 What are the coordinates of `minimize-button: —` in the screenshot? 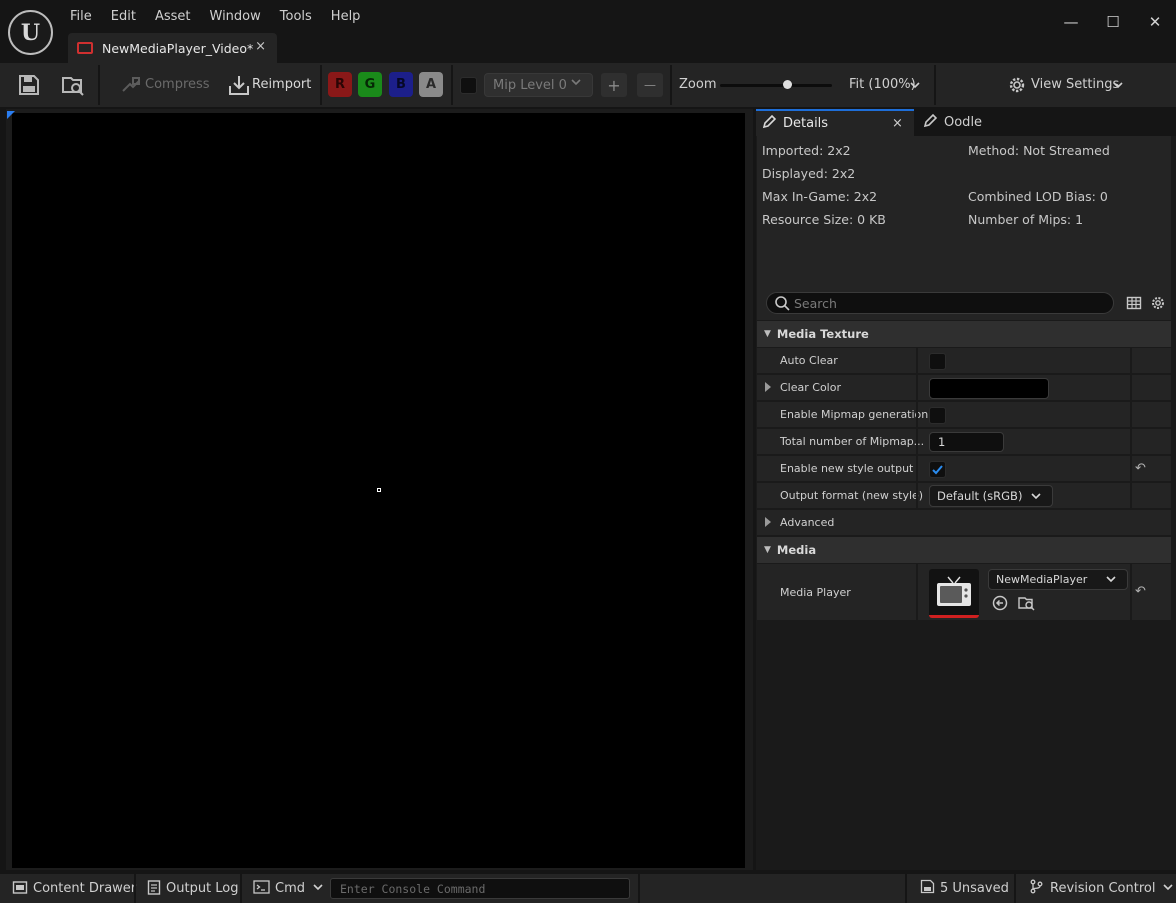 It's located at (1071, 22).